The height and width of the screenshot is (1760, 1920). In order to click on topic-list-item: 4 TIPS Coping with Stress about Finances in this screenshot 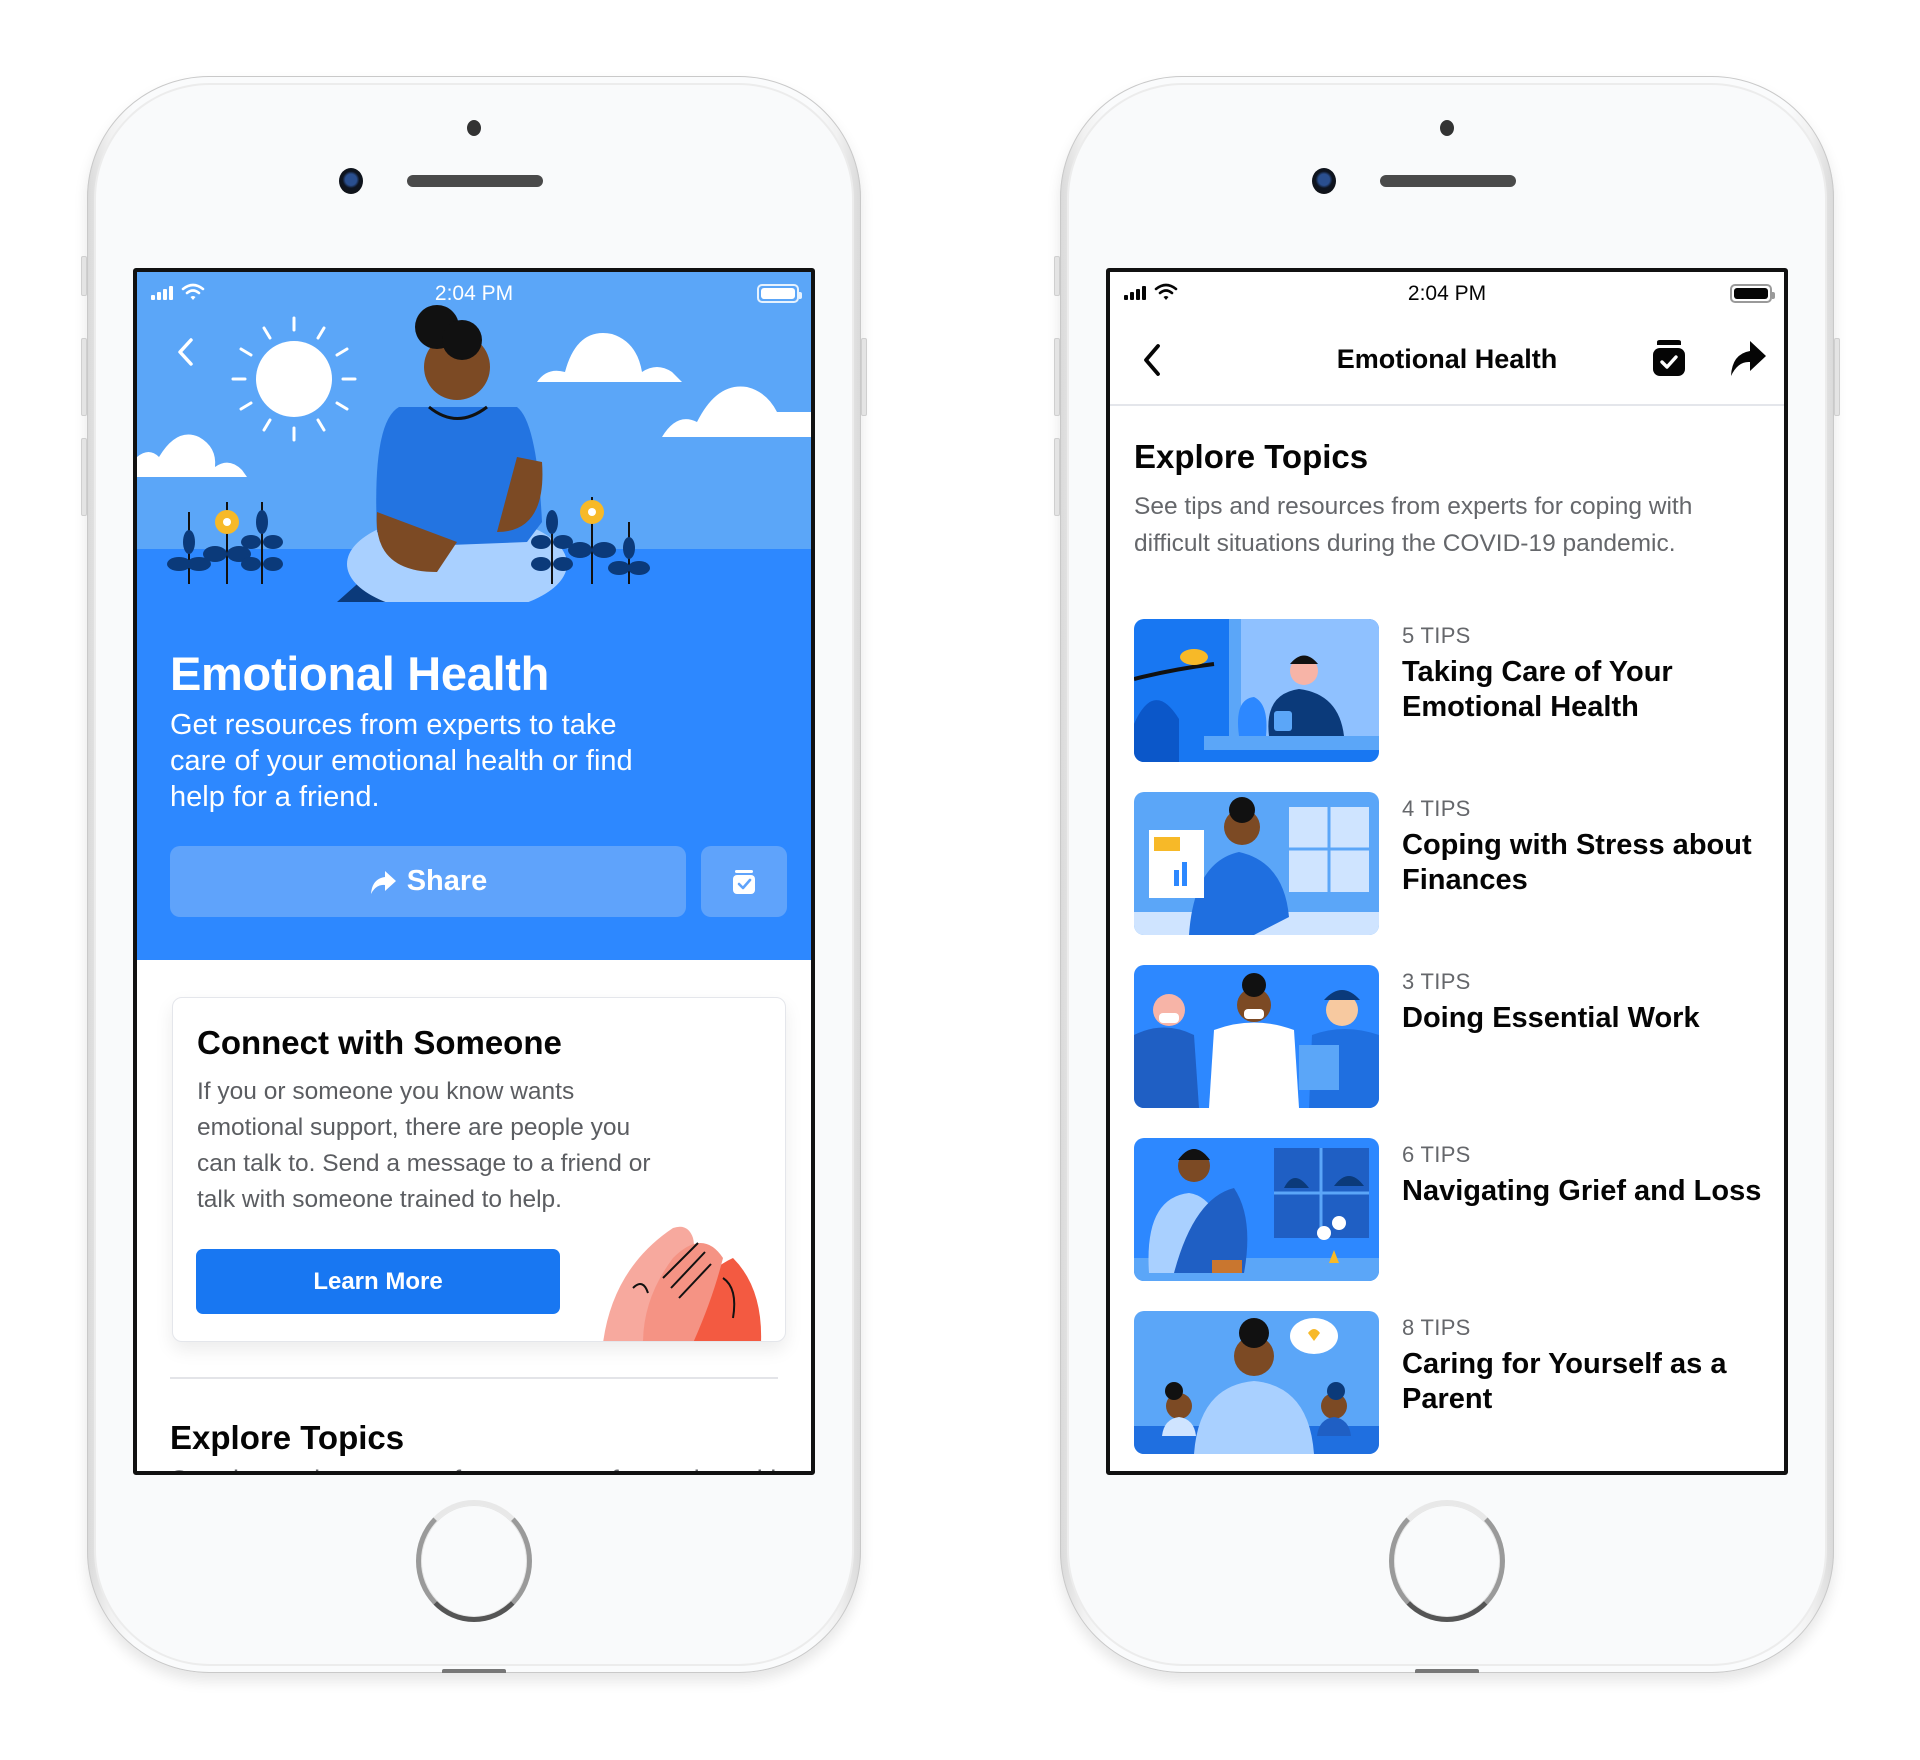, I will do `click(1454, 863)`.